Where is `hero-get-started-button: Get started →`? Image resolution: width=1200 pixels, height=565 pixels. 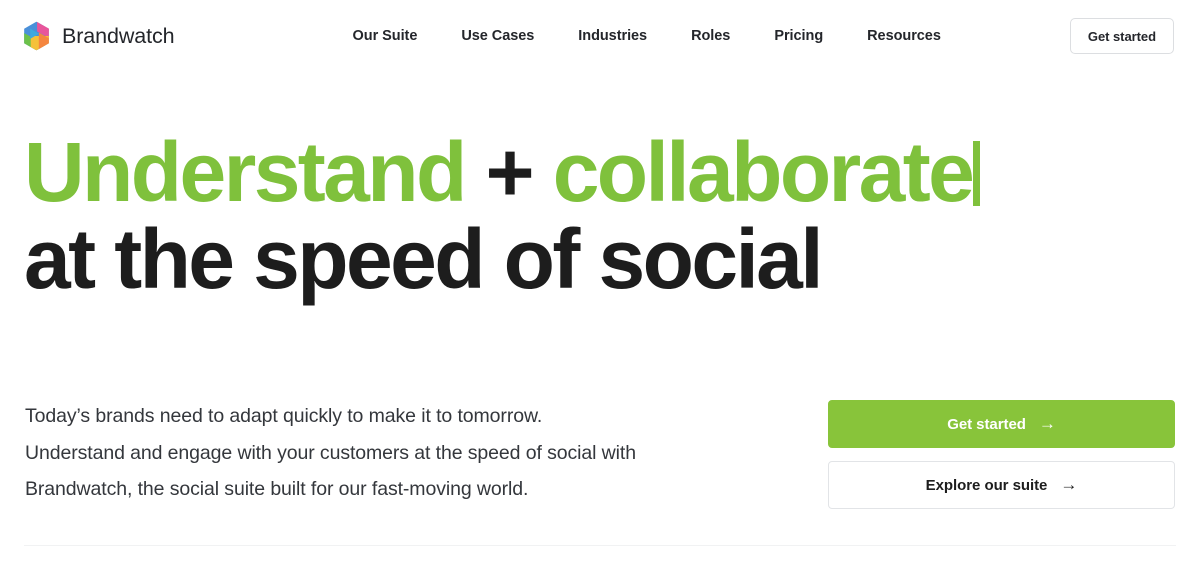 hero-get-started-button: Get started → is located at coordinates (1001, 424).